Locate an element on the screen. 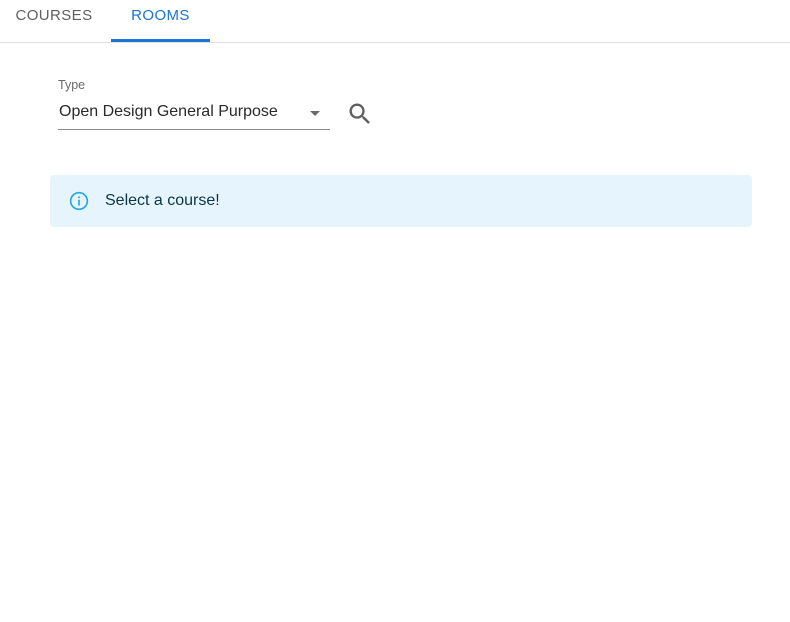  type-field: Type Open Design General Purpose is located at coordinates (194, 104).